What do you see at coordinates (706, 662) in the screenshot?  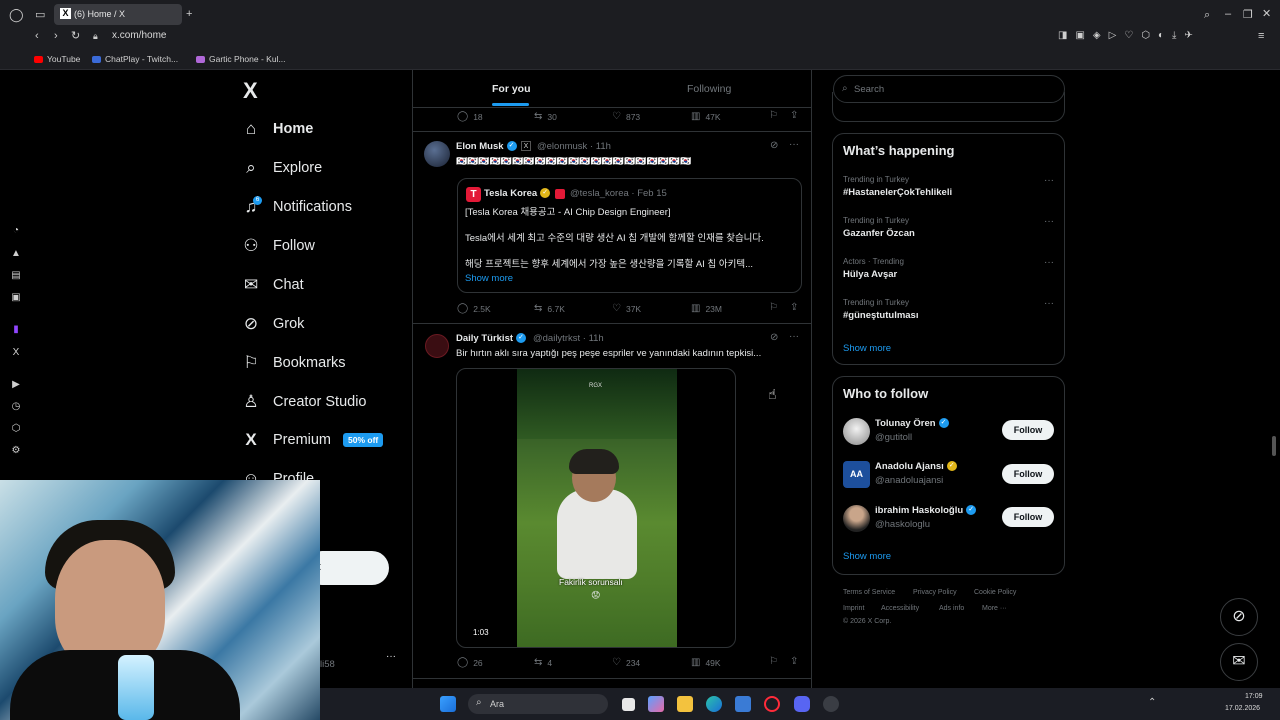 I see `views-button: ▥ 49K` at bounding box center [706, 662].